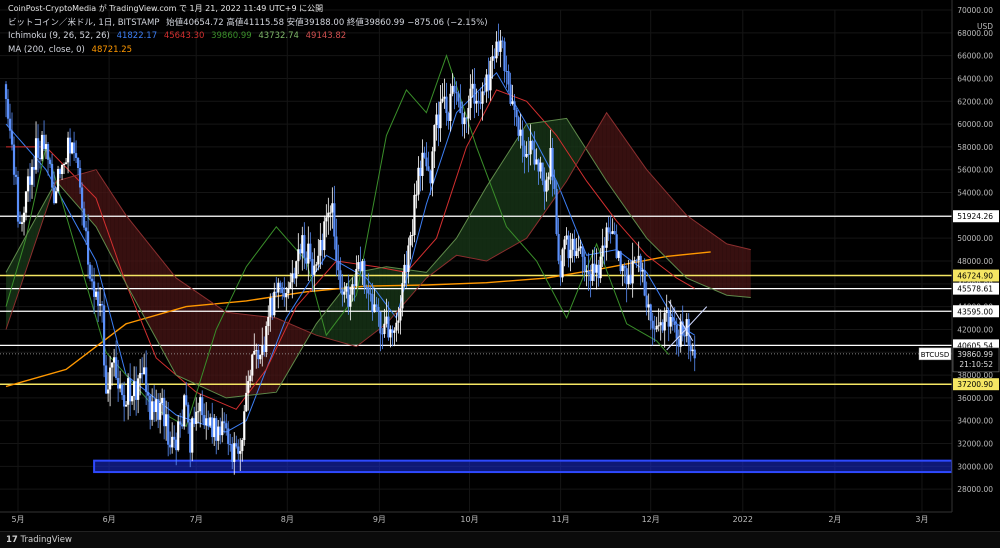 Image resolution: width=1000 pixels, height=548 pixels. What do you see at coordinates (560, 519) in the screenshot?
I see `time-tick-label: 11月` at bounding box center [560, 519].